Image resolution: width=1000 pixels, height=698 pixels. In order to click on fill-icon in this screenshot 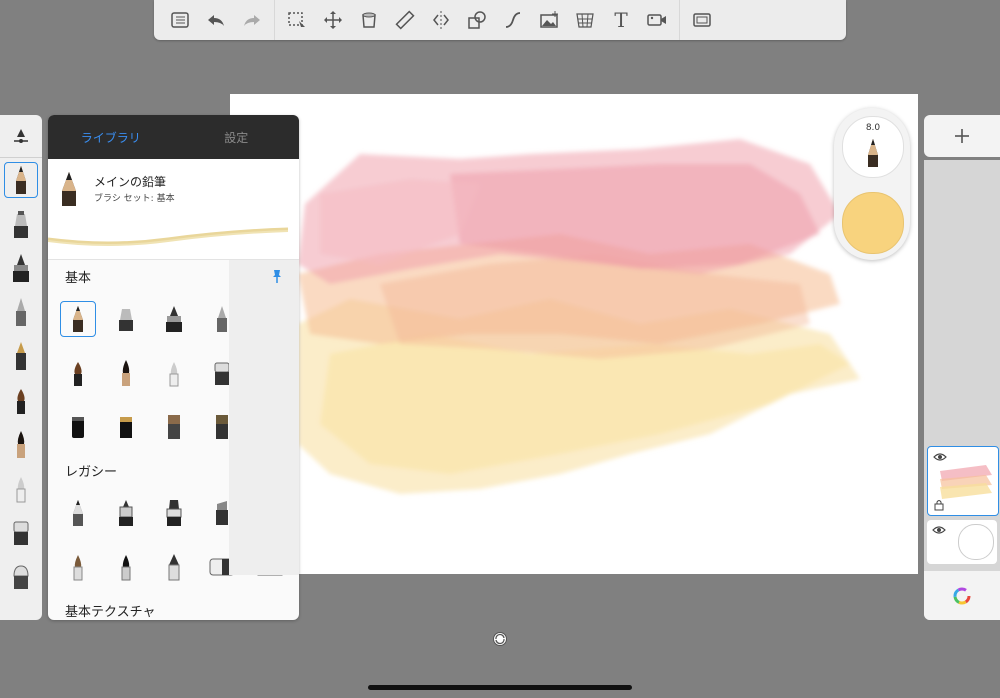, I will do `click(369, 20)`.